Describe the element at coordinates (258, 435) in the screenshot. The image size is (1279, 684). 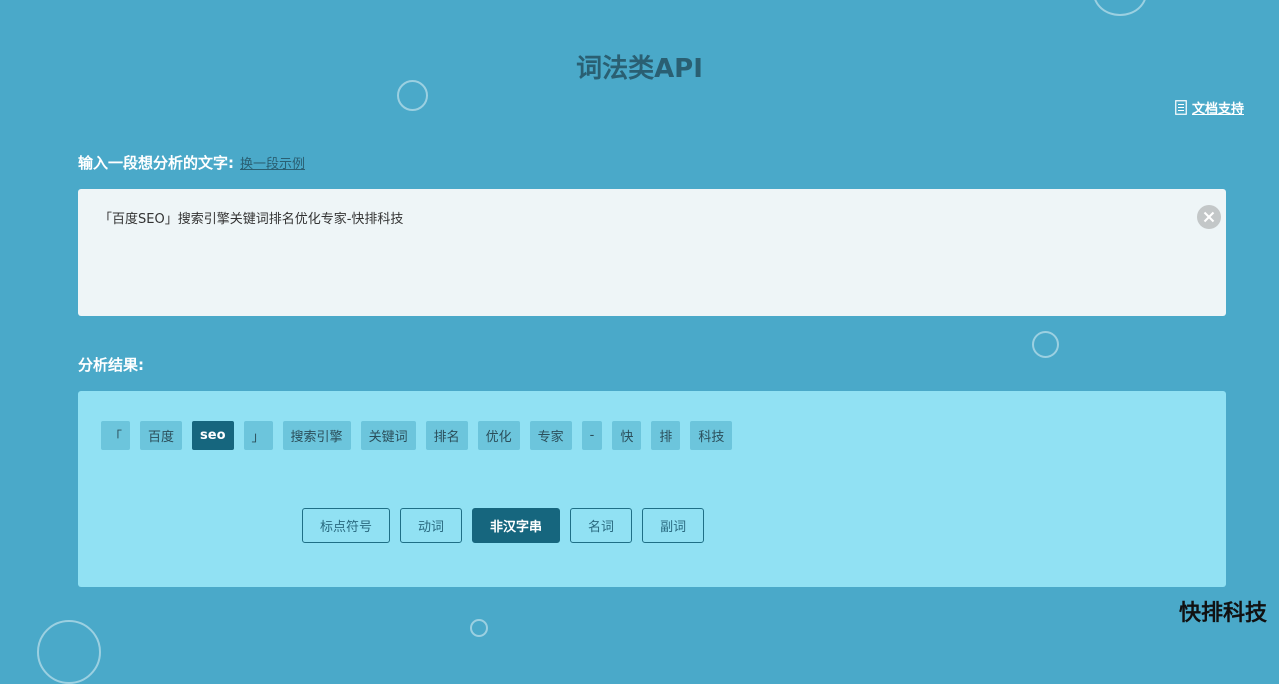
I see `token-chip: 」` at that location.